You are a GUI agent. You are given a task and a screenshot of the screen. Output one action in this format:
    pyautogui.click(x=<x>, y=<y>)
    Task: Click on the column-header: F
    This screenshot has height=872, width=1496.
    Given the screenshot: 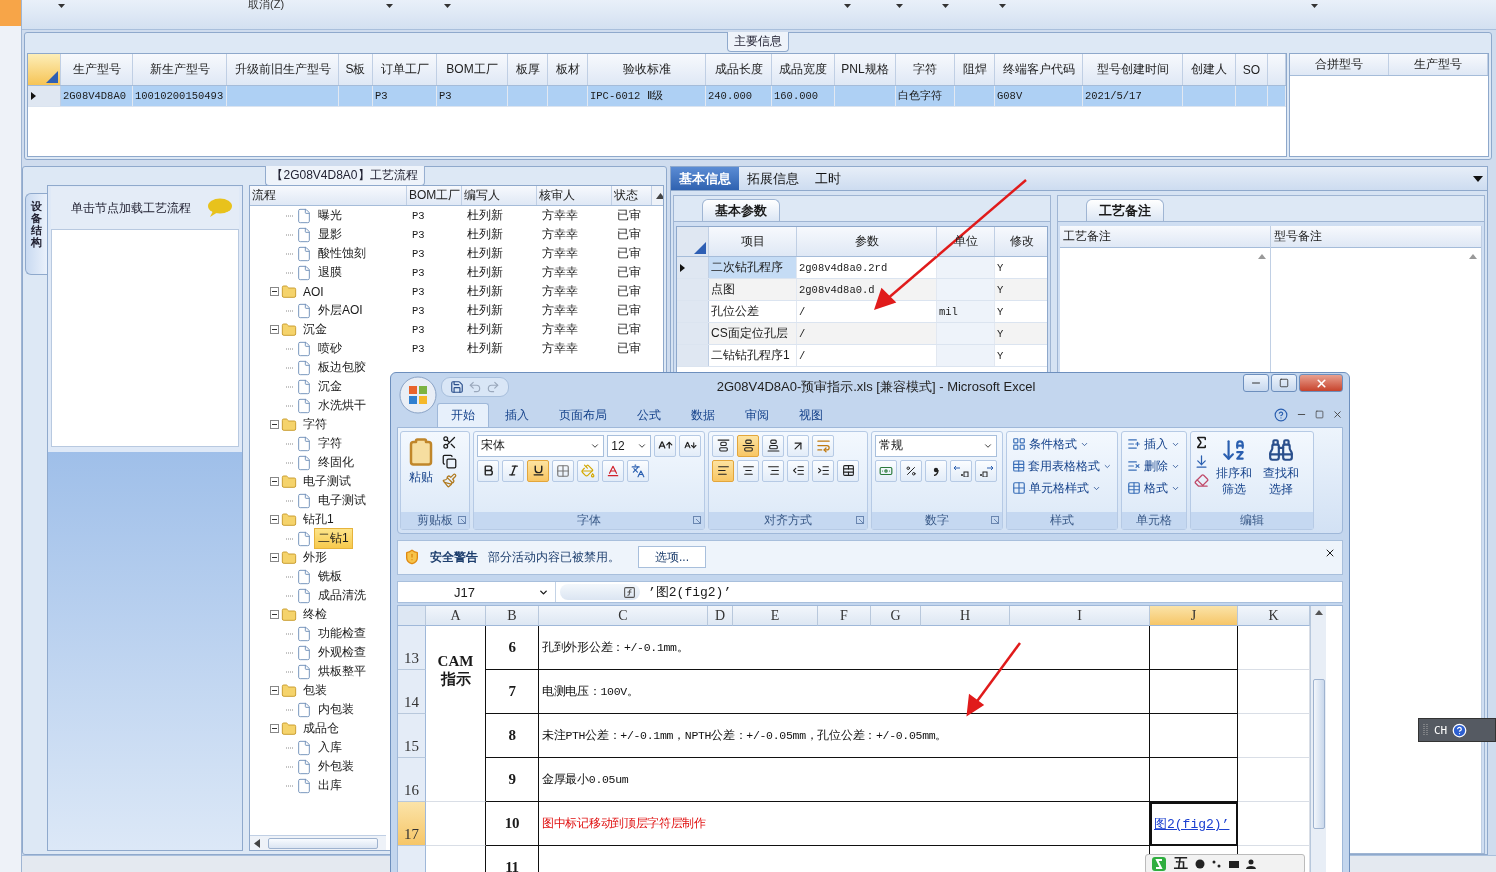 What is the action you would take?
    pyautogui.click(x=844, y=616)
    